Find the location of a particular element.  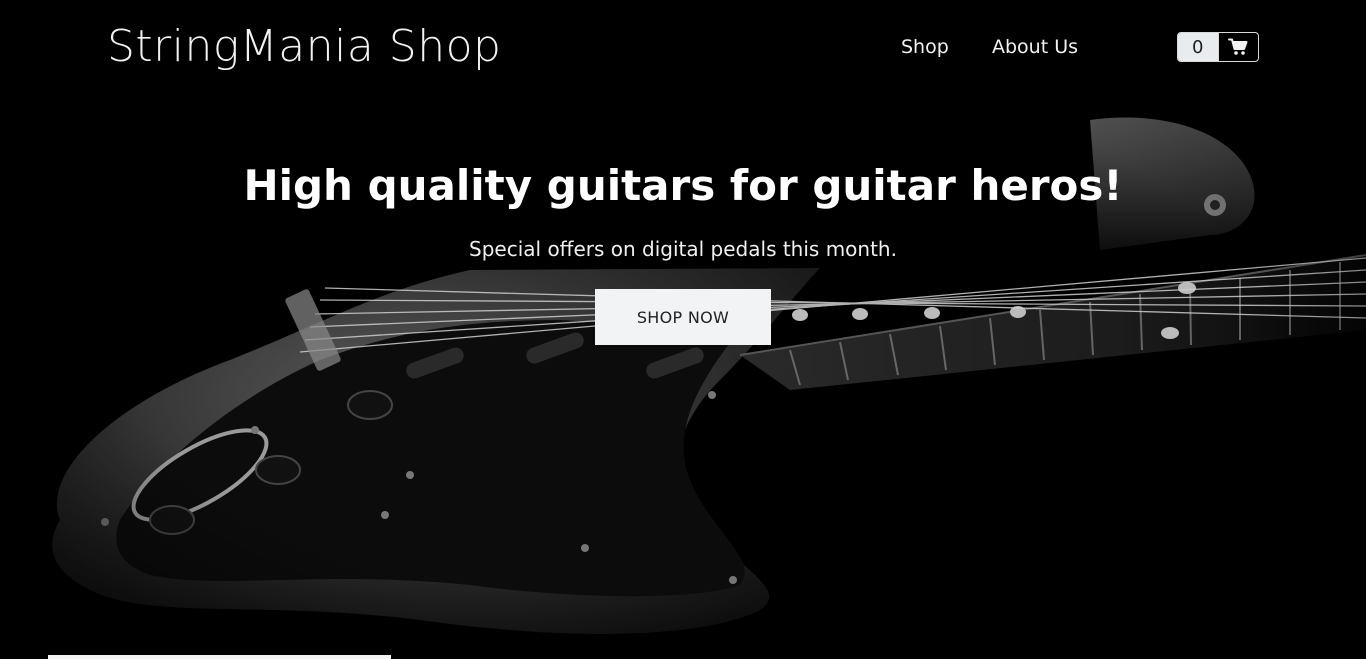

cart-button: 0 is located at coordinates (1218, 47).